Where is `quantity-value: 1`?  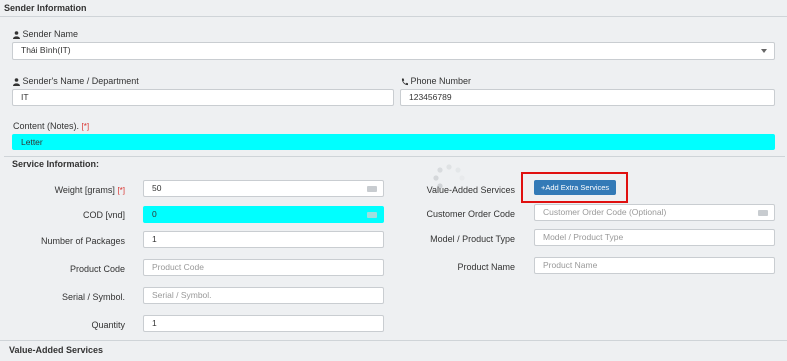 quantity-value: 1 is located at coordinates (154, 323).